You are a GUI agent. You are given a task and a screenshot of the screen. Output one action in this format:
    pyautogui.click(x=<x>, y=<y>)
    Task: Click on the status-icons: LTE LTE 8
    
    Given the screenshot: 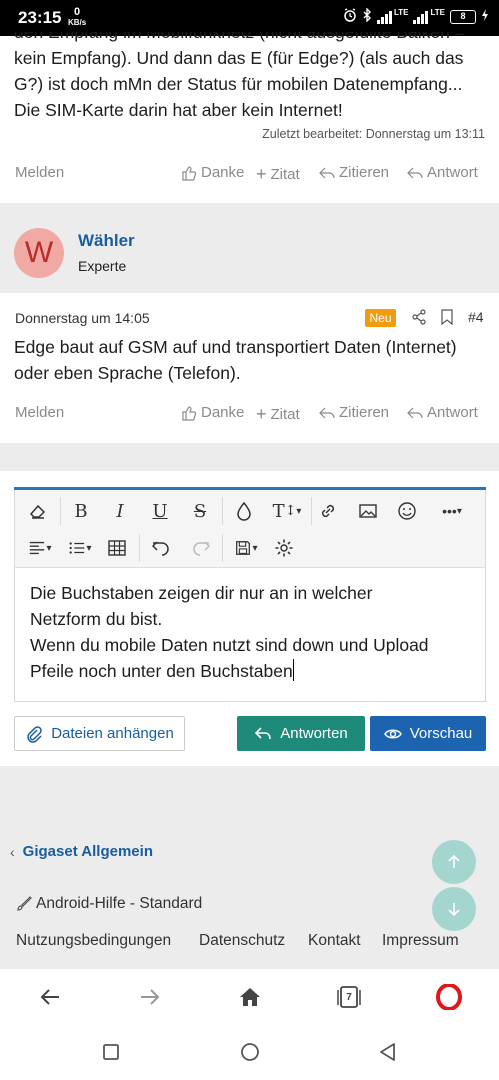 What is the action you would take?
    pyautogui.click(x=416, y=16)
    